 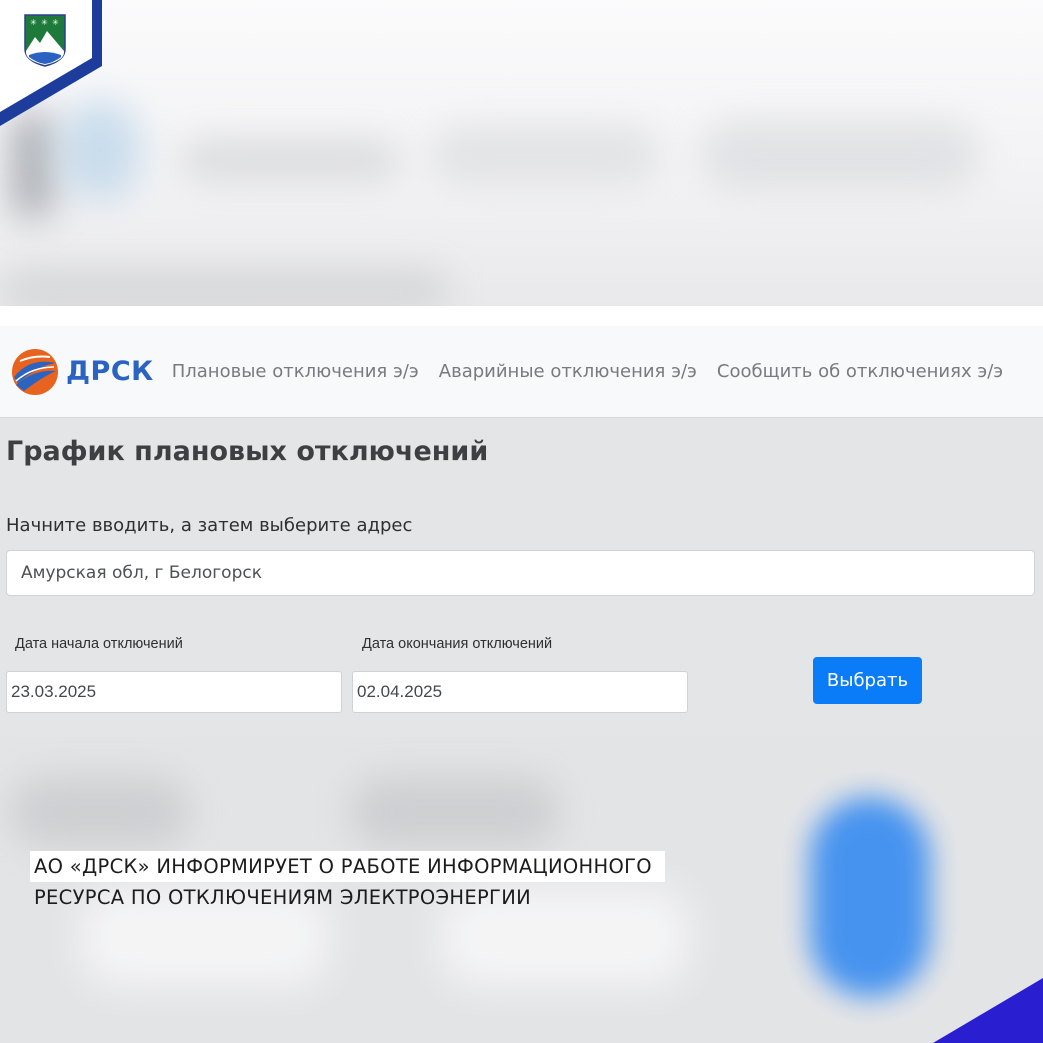 I want to click on drsk-globe-logo-icon, so click(x=35, y=371).